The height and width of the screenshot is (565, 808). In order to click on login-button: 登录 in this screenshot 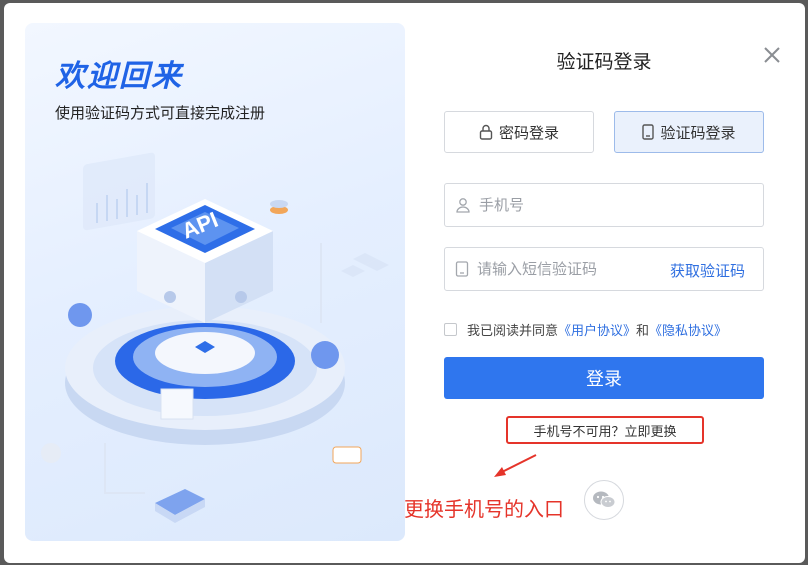, I will do `click(604, 378)`.